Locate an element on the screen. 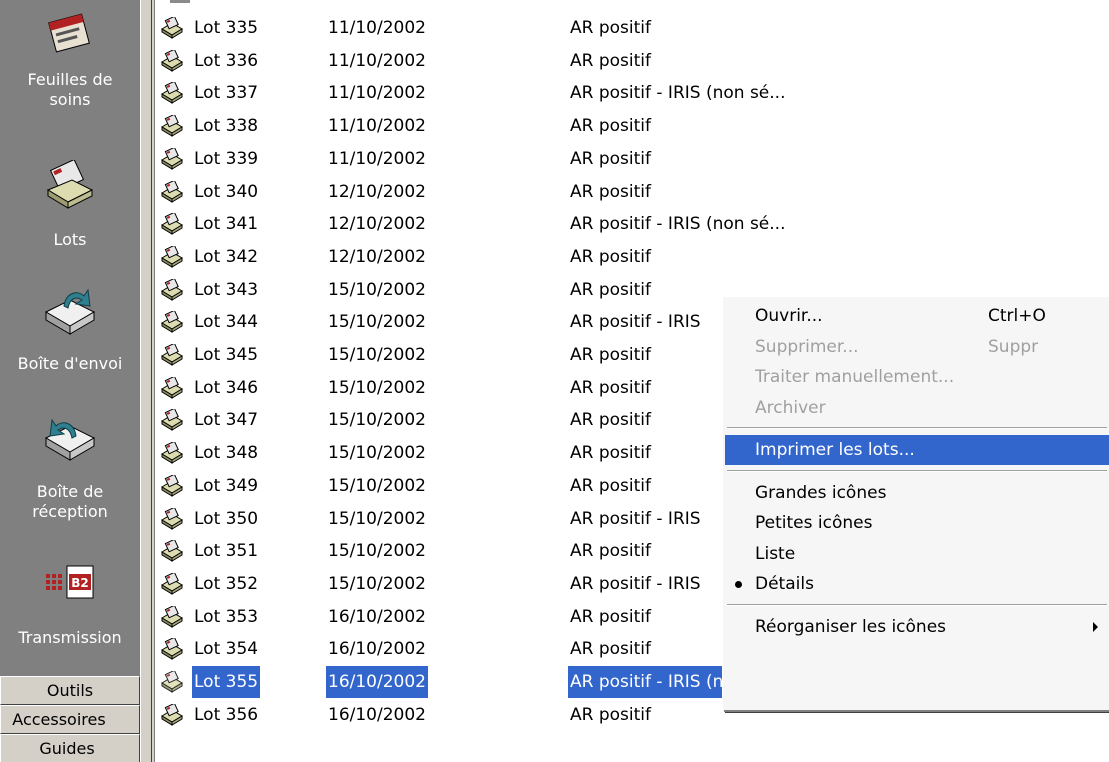 The width and height of the screenshot is (1109, 762). menu-item-label: Grandes icônes is located at coordinates (821, 492).